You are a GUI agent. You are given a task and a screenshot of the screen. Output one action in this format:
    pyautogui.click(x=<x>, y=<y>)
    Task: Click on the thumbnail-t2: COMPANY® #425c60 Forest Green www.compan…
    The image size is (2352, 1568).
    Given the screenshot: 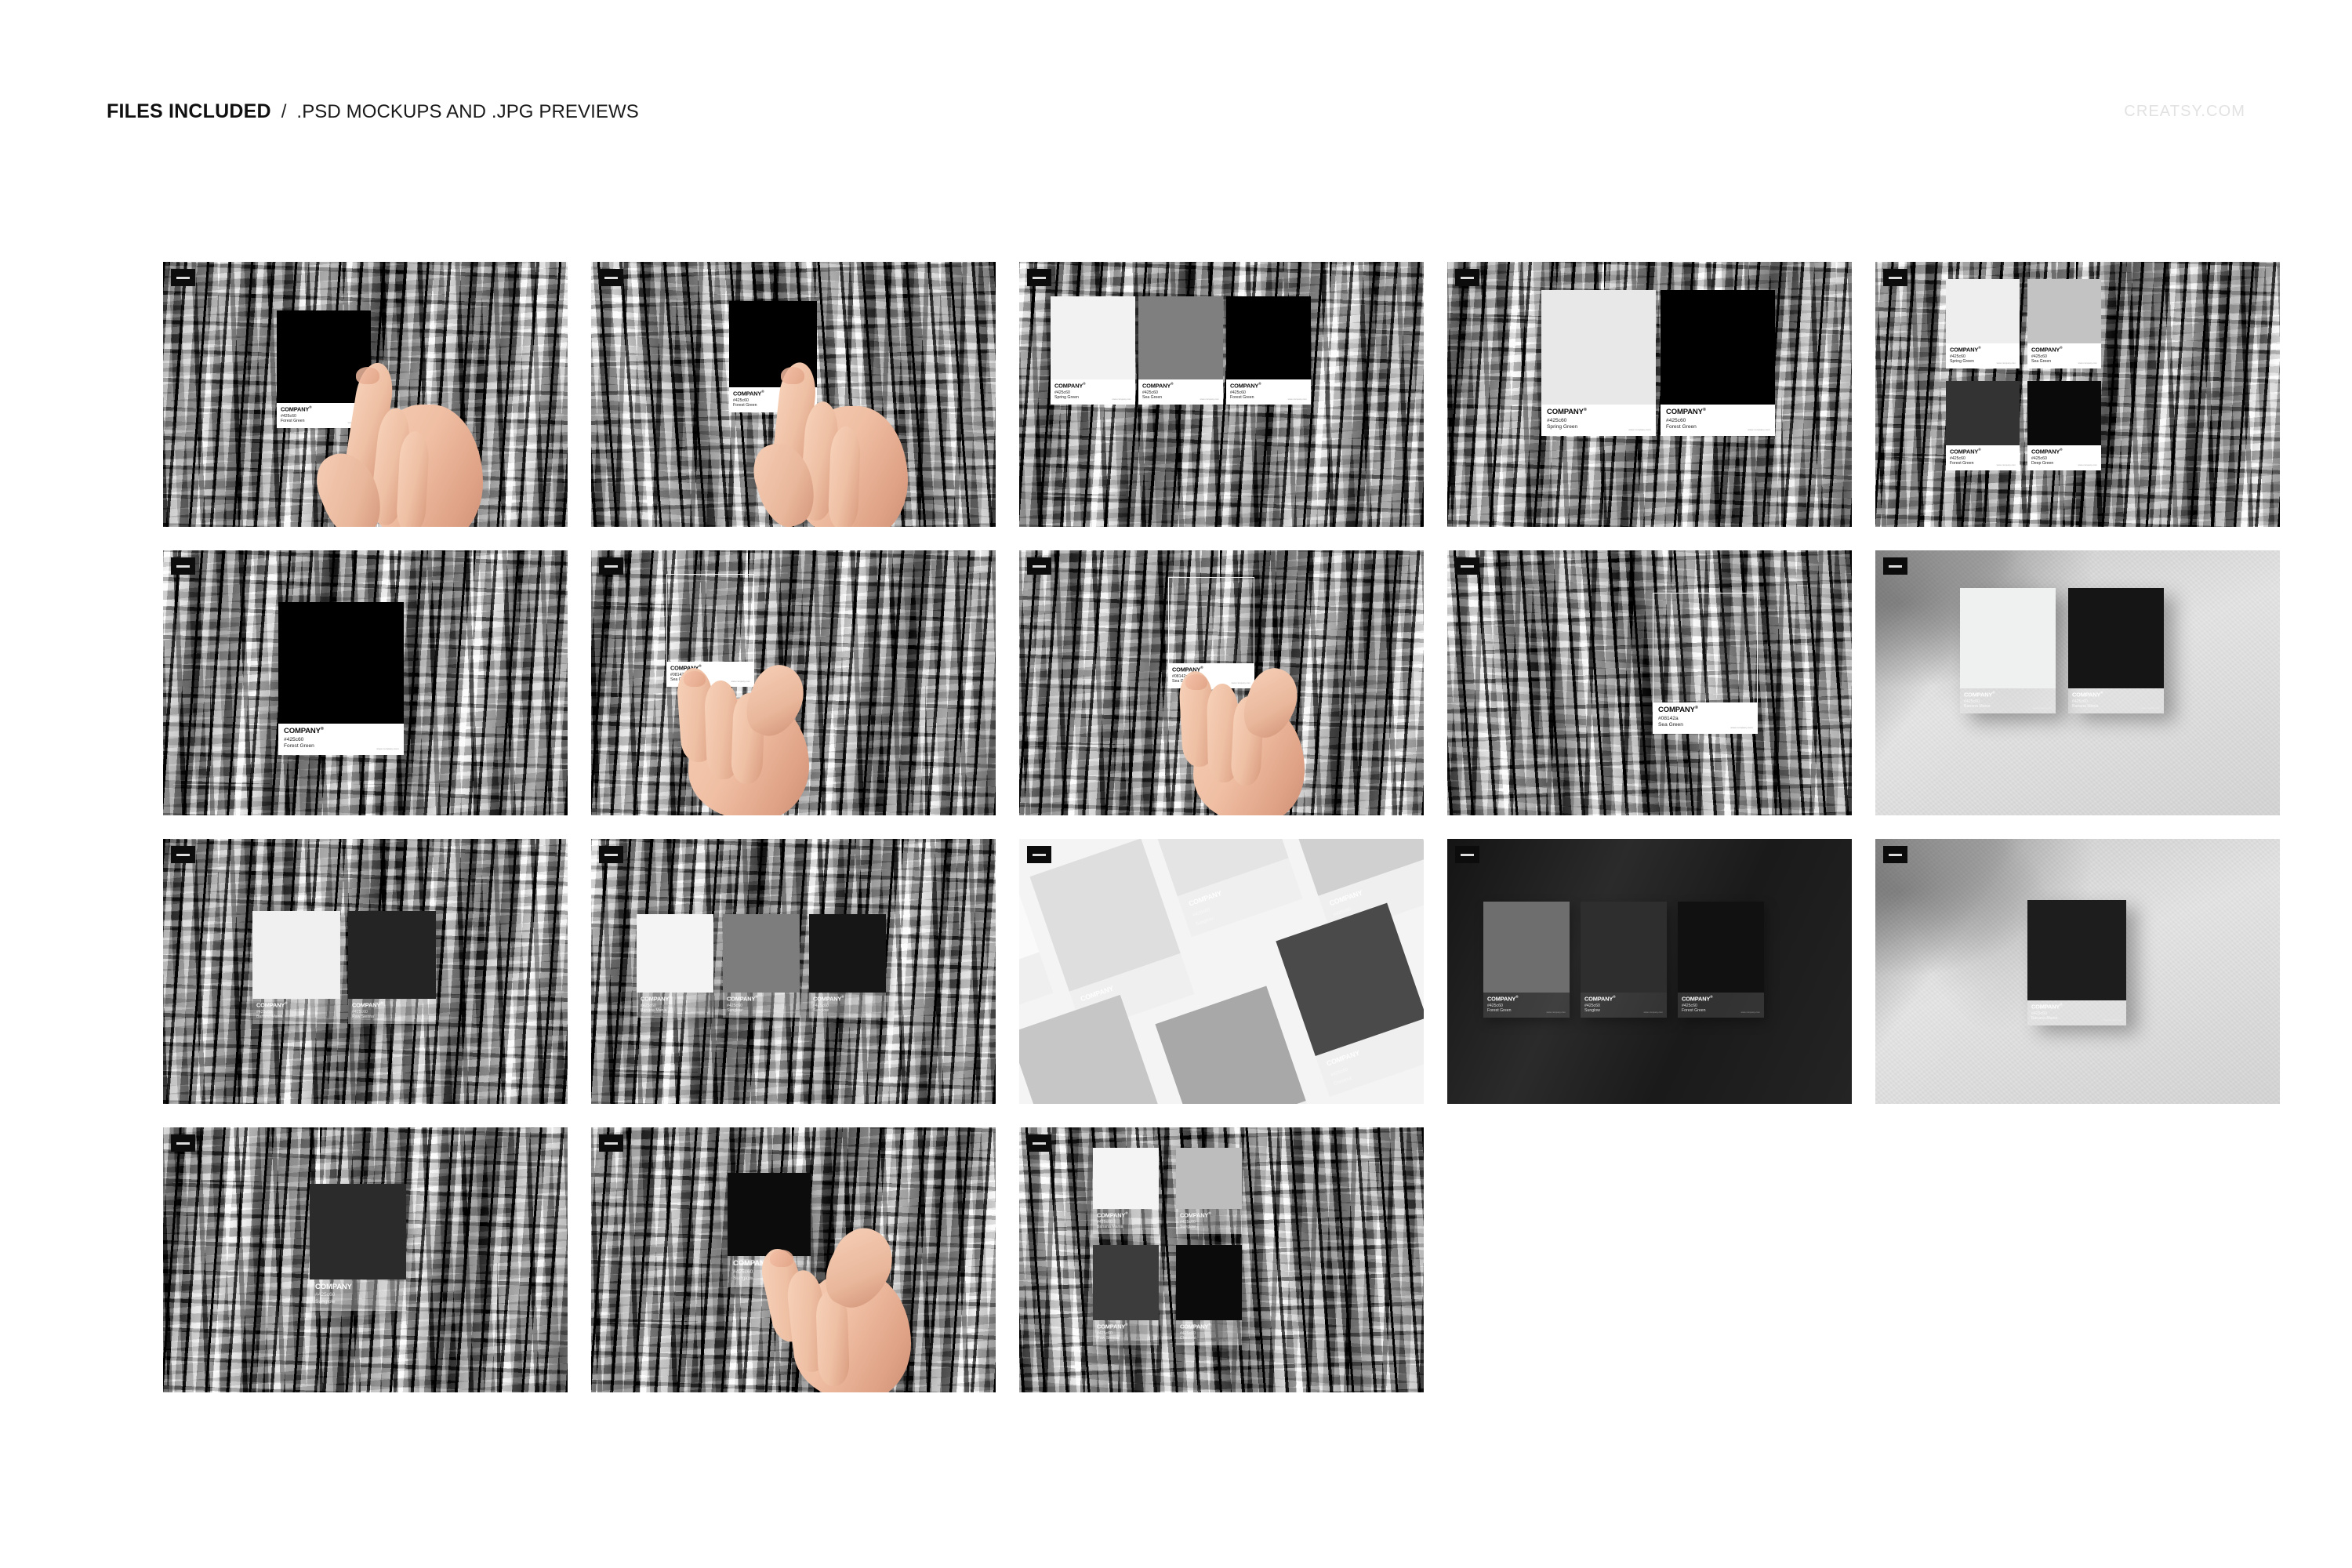 What is the action you would take?
    pyautogui.click(x=793, y=394)
    